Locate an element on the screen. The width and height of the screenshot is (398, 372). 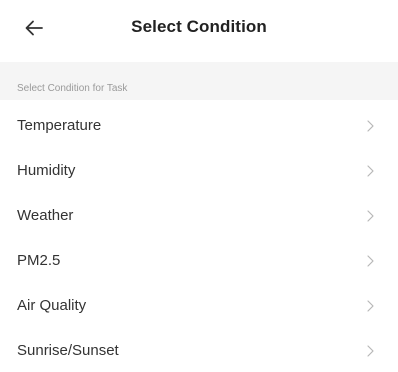
condition-item-pm25: PM2.5 is located at coordinates (199, 257).